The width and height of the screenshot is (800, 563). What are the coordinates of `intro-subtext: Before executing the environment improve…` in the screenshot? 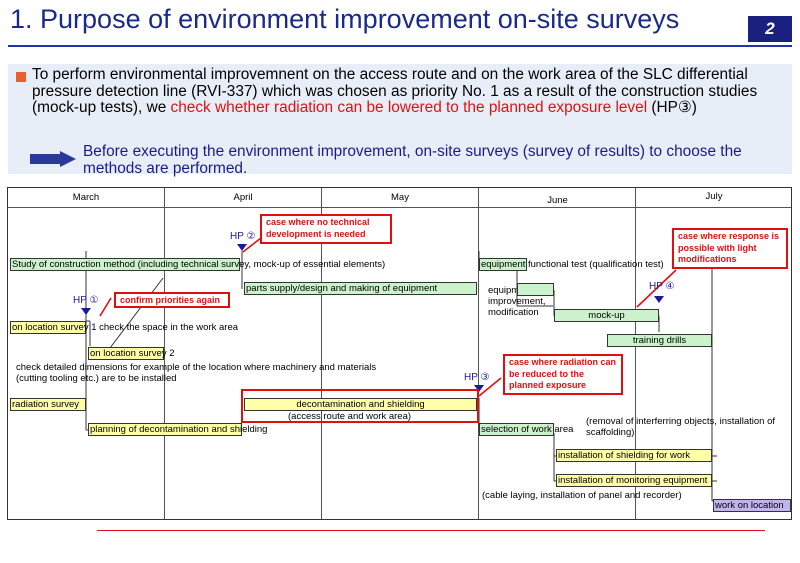 It's located at (412, 160).